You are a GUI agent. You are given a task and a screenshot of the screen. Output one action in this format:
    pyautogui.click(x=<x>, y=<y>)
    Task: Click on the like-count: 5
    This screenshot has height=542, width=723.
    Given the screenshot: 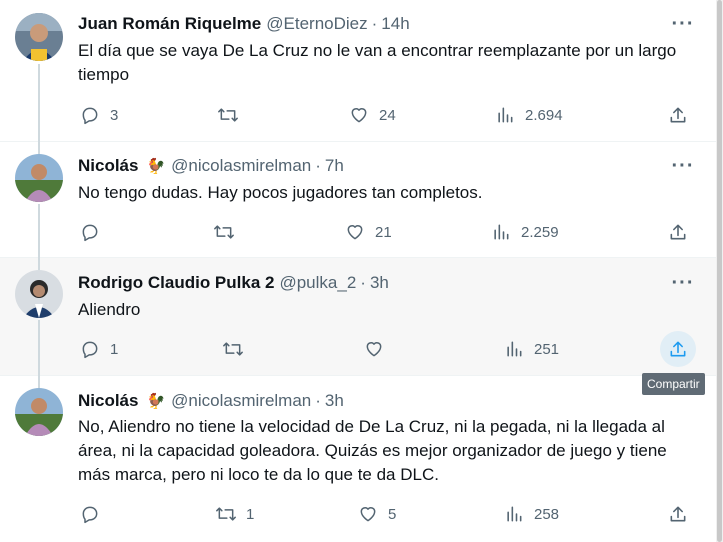 What is the action you would take?
    pyautogui.click(x=392, y=514)
    